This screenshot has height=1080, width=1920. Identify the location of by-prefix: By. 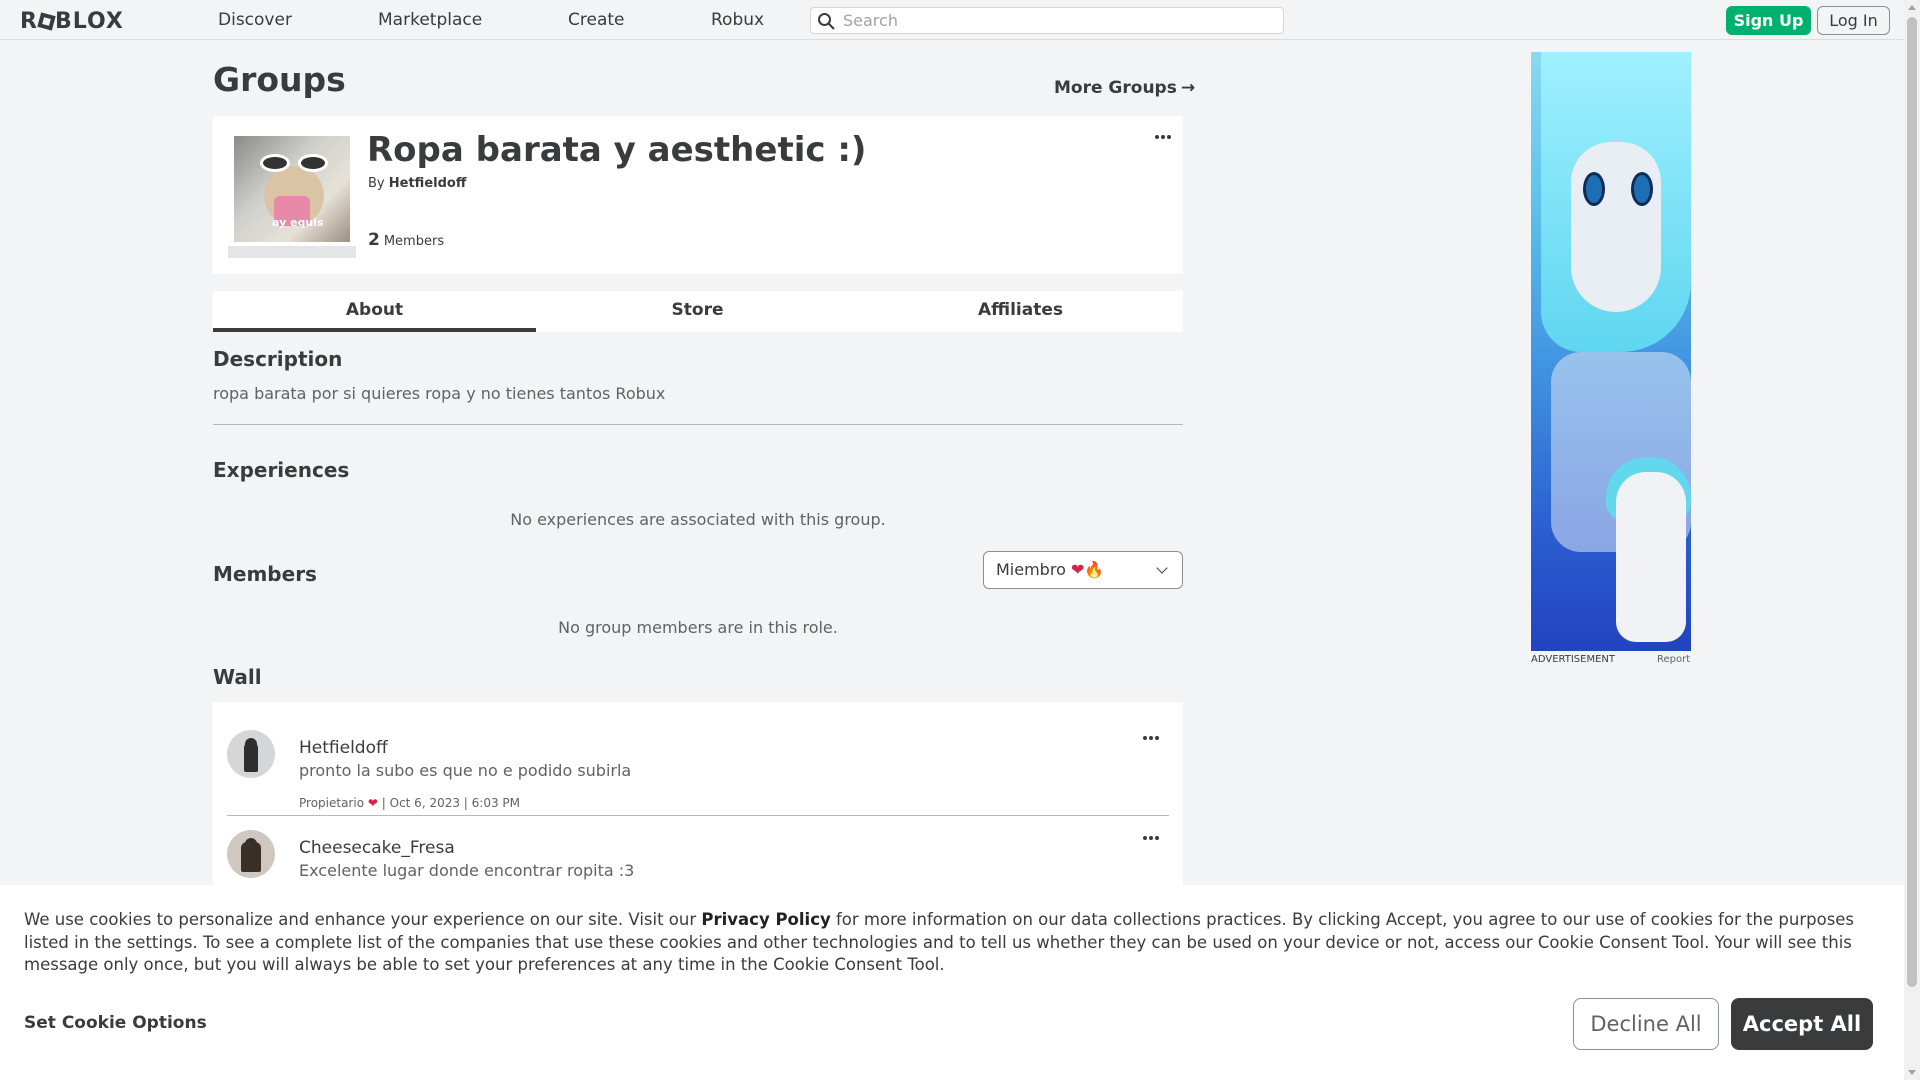
(376, 183).